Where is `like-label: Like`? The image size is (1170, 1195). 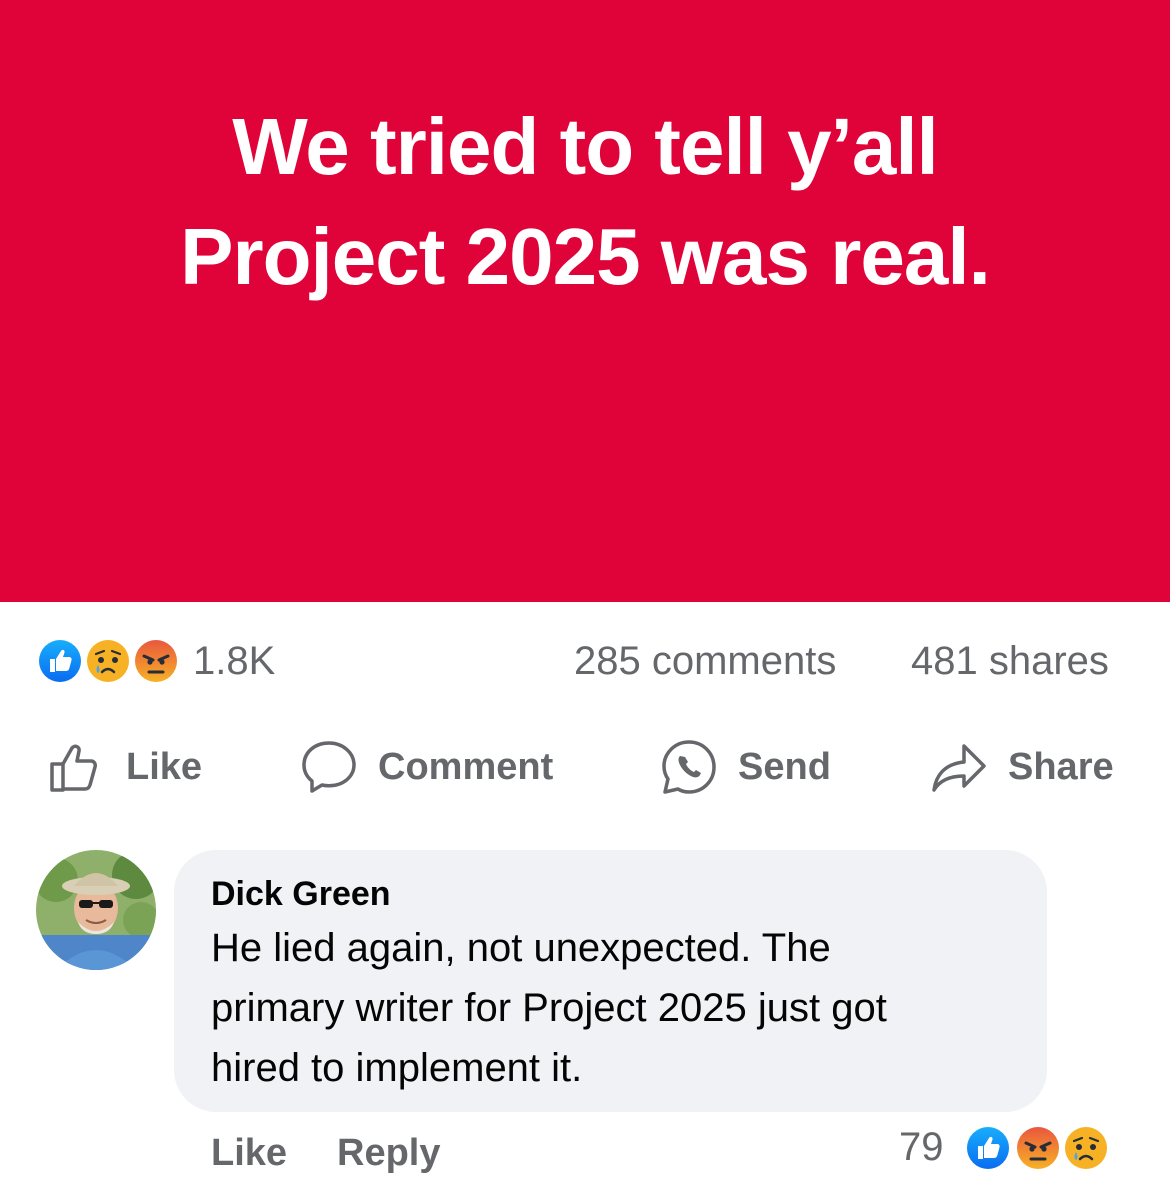
like-label: Like is located at coordinates (164, 766).